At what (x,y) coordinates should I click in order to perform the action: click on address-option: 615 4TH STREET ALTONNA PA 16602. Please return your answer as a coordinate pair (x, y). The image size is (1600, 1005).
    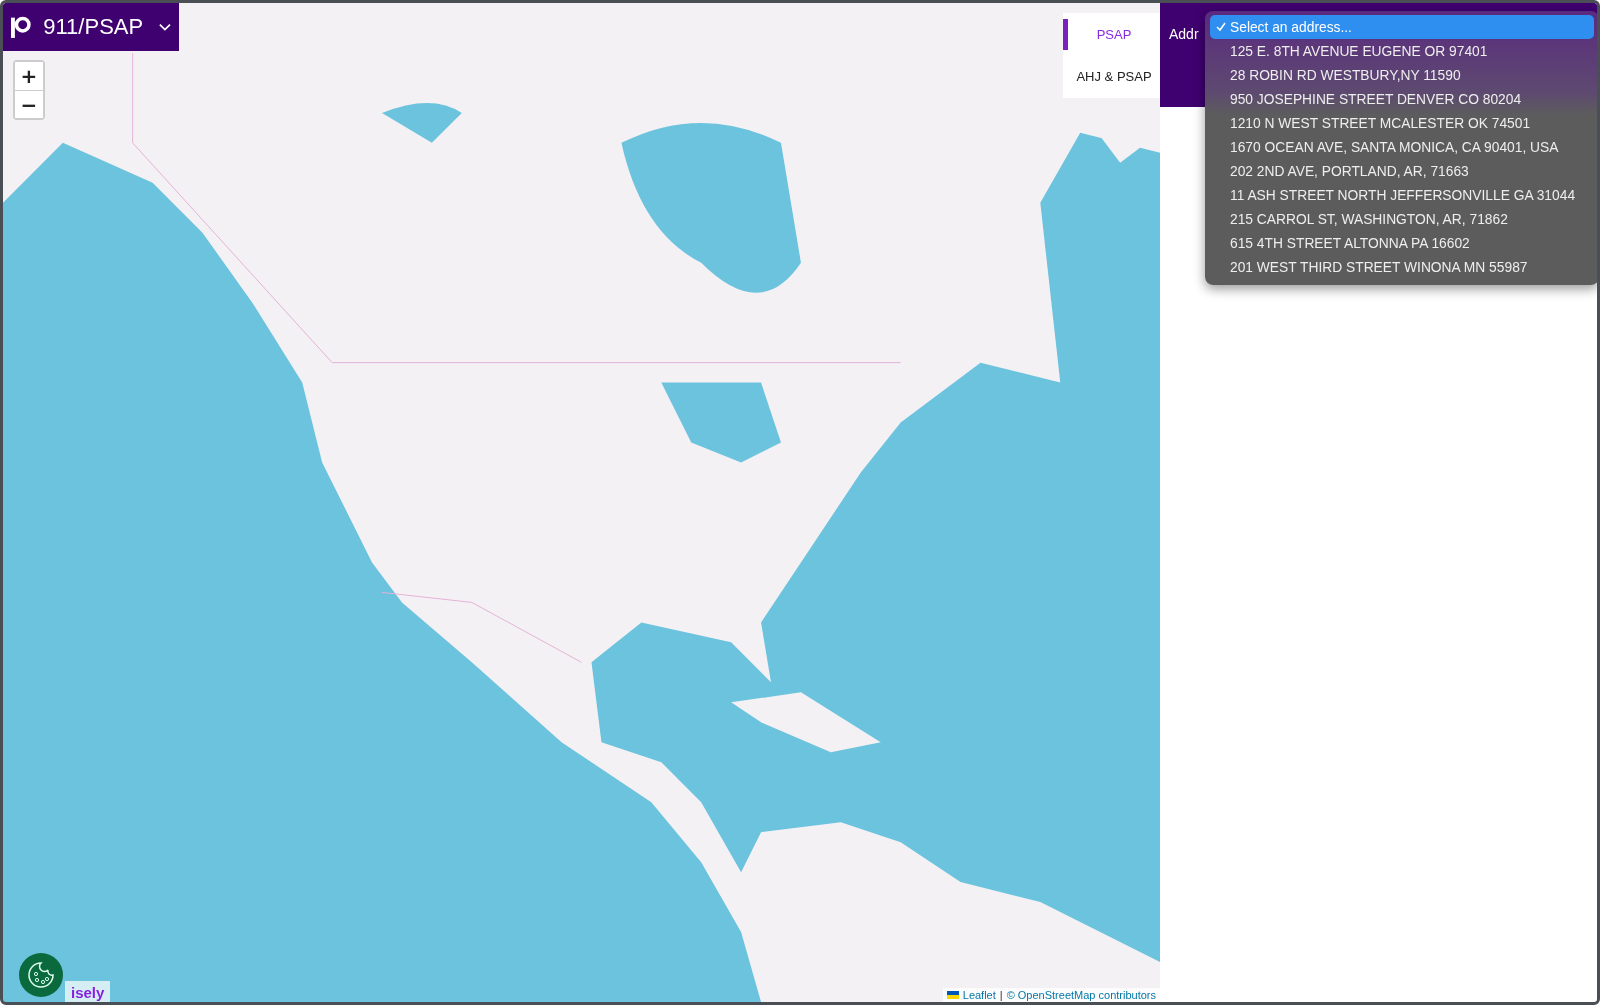
    Looking at the image, I should click on (1402, 243).